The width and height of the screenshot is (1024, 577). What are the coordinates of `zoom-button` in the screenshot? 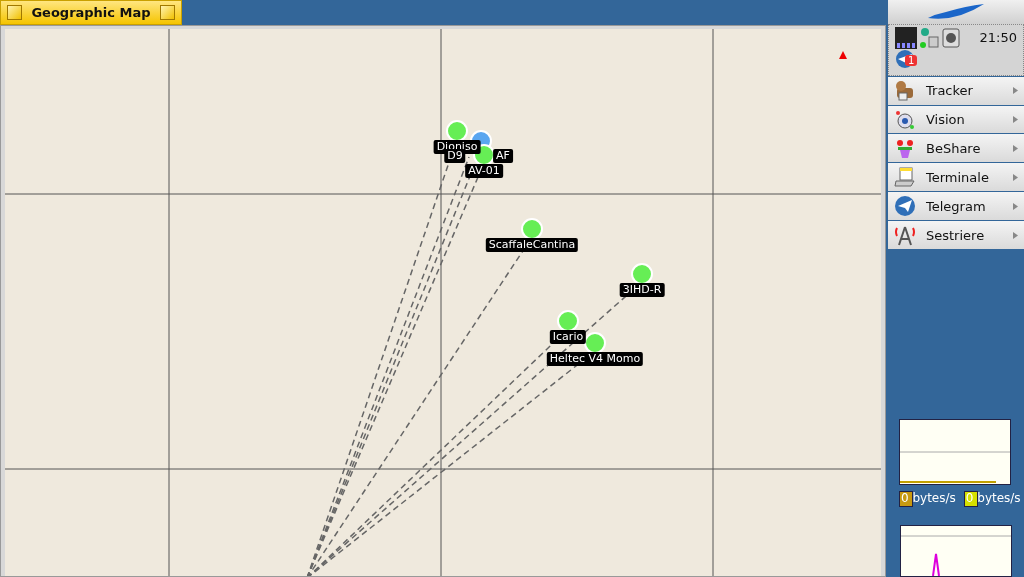 It's located at (167, 12).